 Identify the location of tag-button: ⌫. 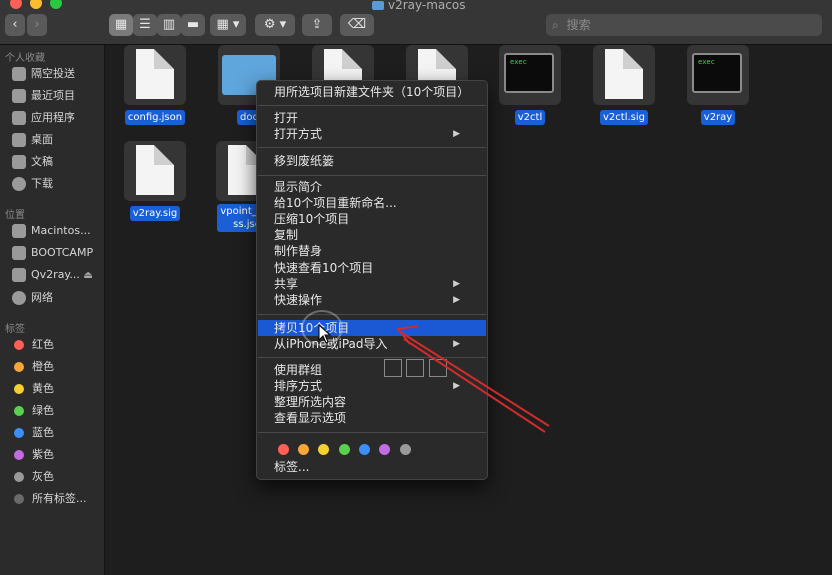
(357, 25).